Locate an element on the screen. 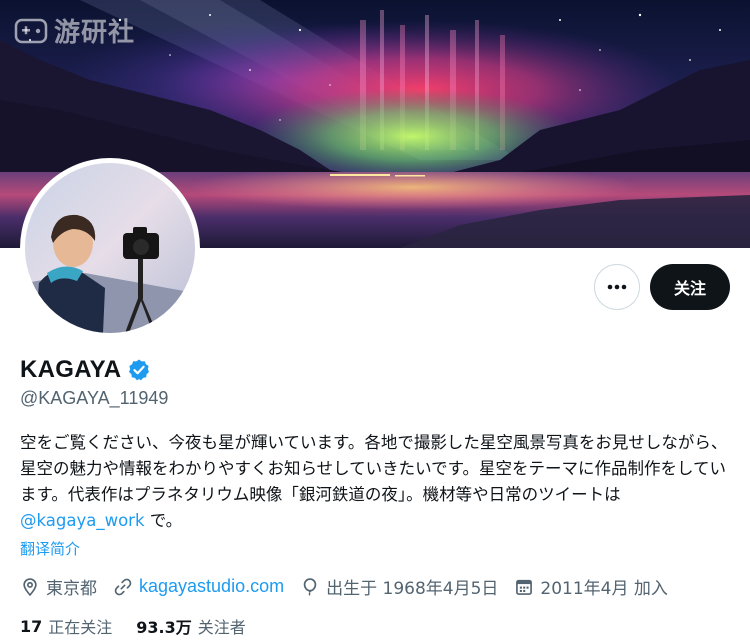 The width and height of the screenshot is (750, 642). followers-label: 关注者 is located at coordinates (221, 627).